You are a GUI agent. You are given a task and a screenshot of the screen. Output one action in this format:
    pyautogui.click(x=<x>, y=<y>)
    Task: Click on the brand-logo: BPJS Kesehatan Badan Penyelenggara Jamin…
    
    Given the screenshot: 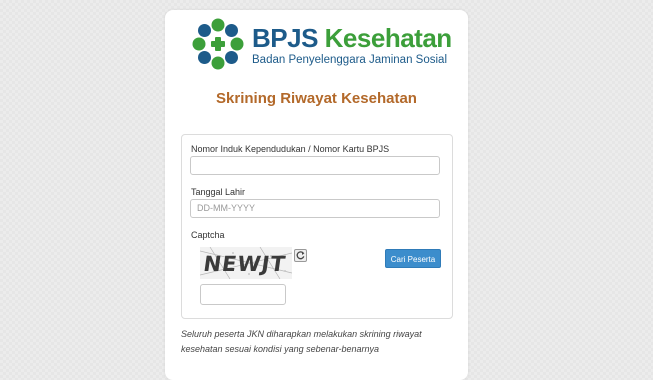 What is the action you would take?
    pyautogui.click(x=322, y=46)
    